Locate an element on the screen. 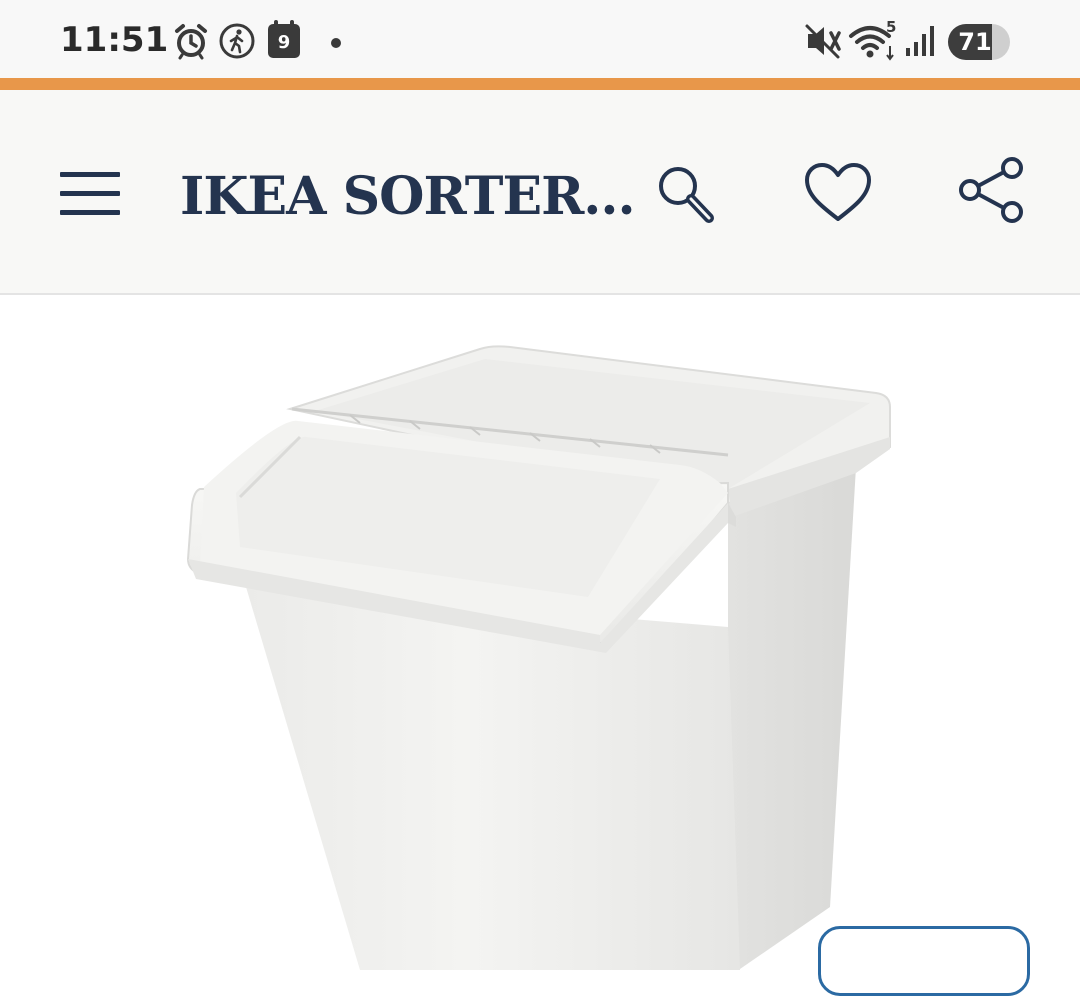 Image resolution: width=1080 pixels, height=996 pixels. search-icon is located at coordinates (686, 195).